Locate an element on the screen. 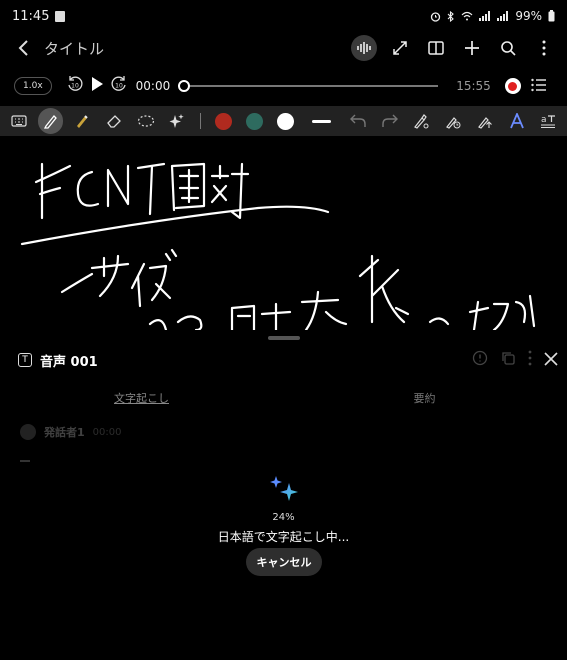  color-white-swatch is located at coordinates (285, 121).